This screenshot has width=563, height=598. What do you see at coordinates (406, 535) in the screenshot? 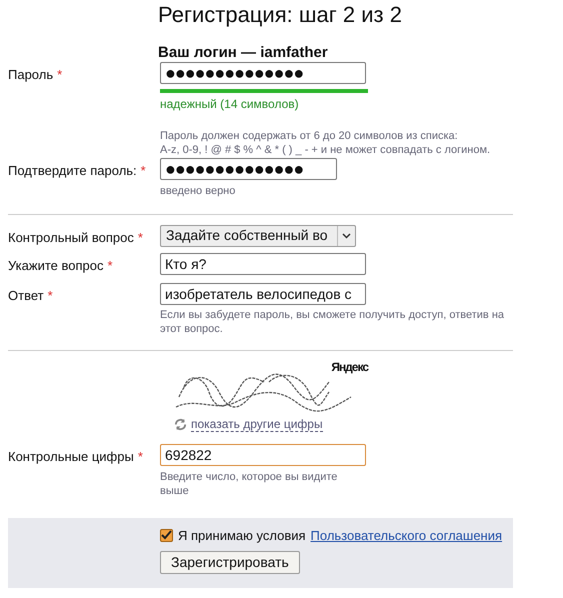
I see `terms-link: Пользовательского соглашения` at bounding box center [406, 535].